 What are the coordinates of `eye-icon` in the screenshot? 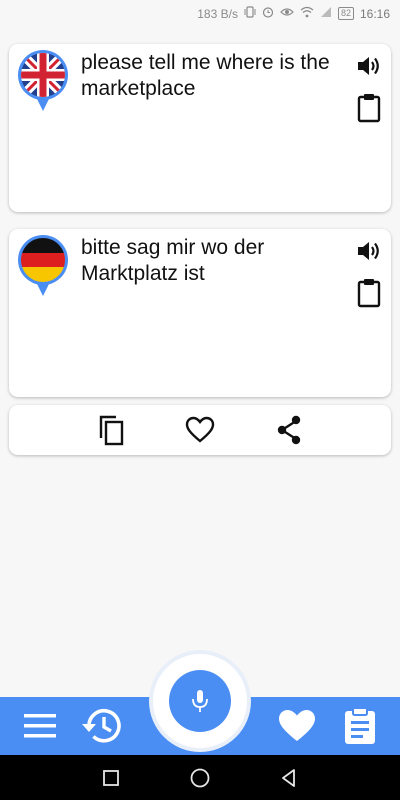 It's located at (287, 13).